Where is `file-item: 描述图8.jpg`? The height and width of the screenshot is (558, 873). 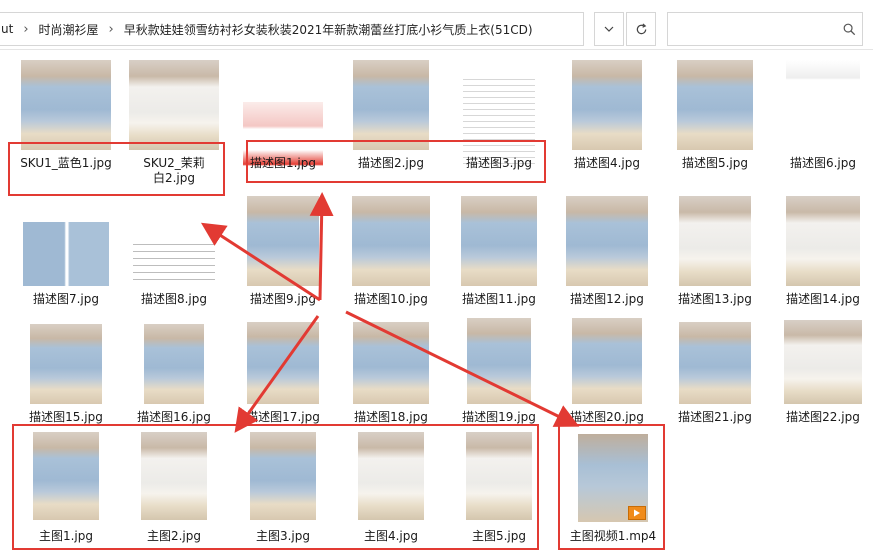 file-item: 描述图8.jpg is located at coordinates (174, 255).